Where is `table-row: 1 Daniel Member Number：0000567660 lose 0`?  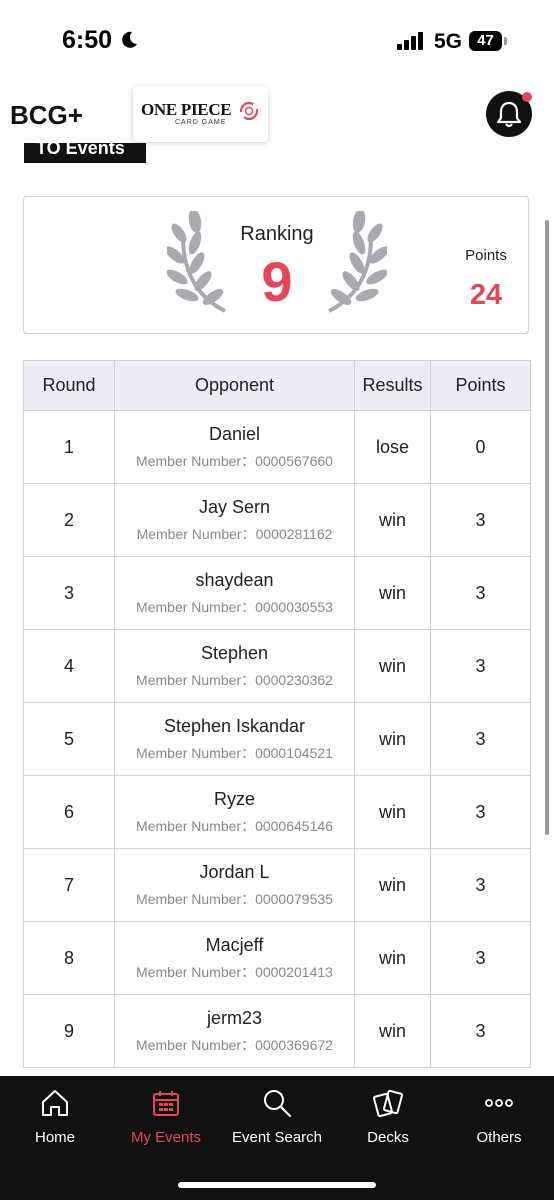
table-row: 1 Daniel Member Number：0000567660 lose 0 is located at coordinates (277, 447).